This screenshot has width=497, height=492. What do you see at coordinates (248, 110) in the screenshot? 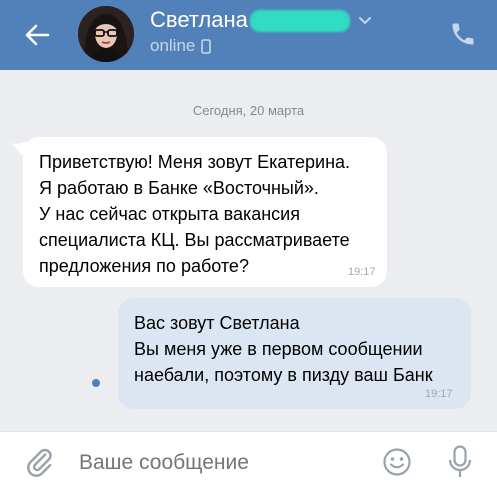
I see `date-separator: Сегодня, 20 марта` at bounding box center [248, 110].